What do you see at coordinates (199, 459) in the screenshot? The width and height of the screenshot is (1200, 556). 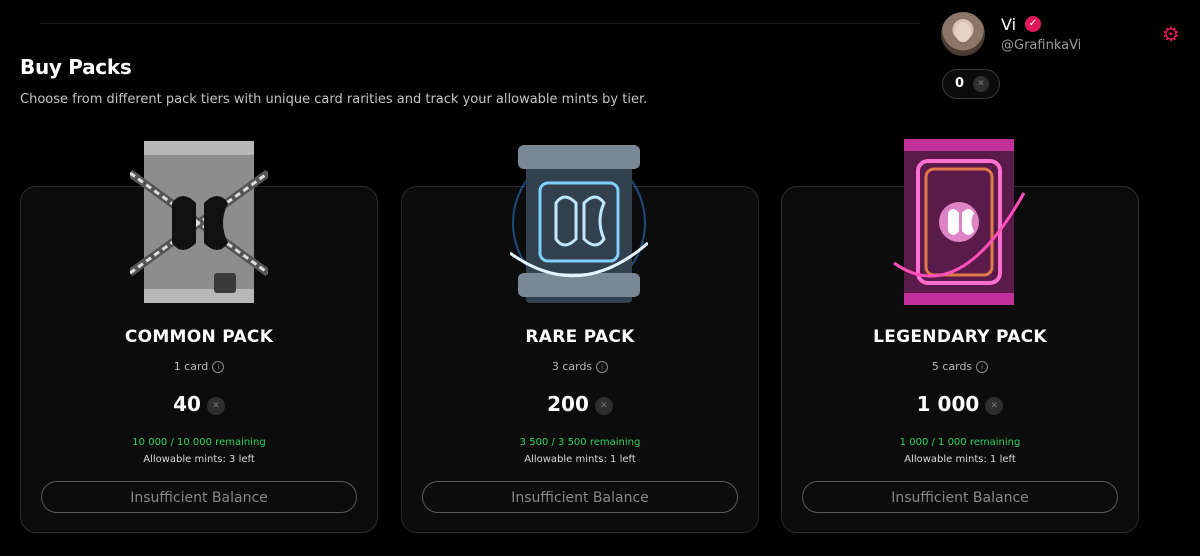 I see `allowable-mints: Allowable mints: 3 left` at bounding box center [199, 459].